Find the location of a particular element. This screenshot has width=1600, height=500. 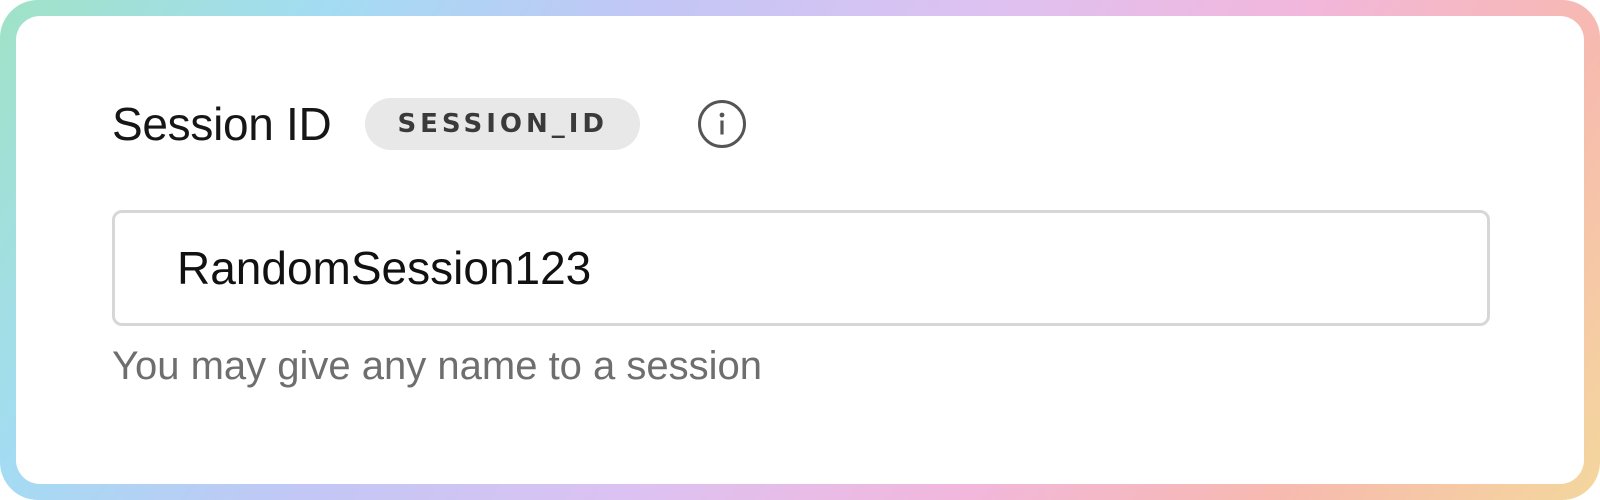

info-icon is located at coordinates (722, 124).